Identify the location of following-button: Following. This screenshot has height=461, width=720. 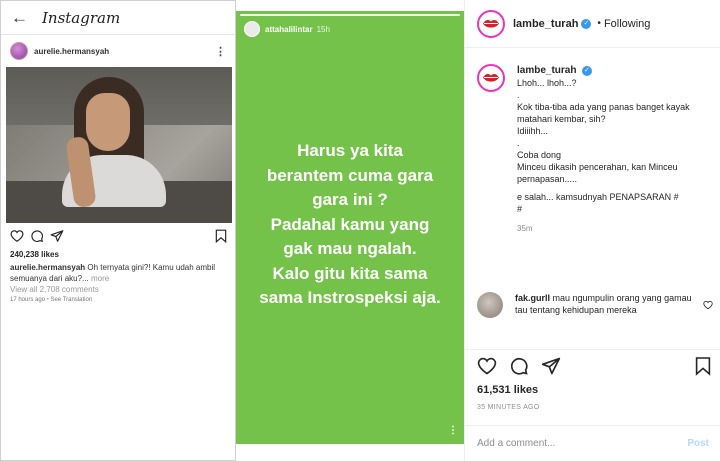
(627, 24).